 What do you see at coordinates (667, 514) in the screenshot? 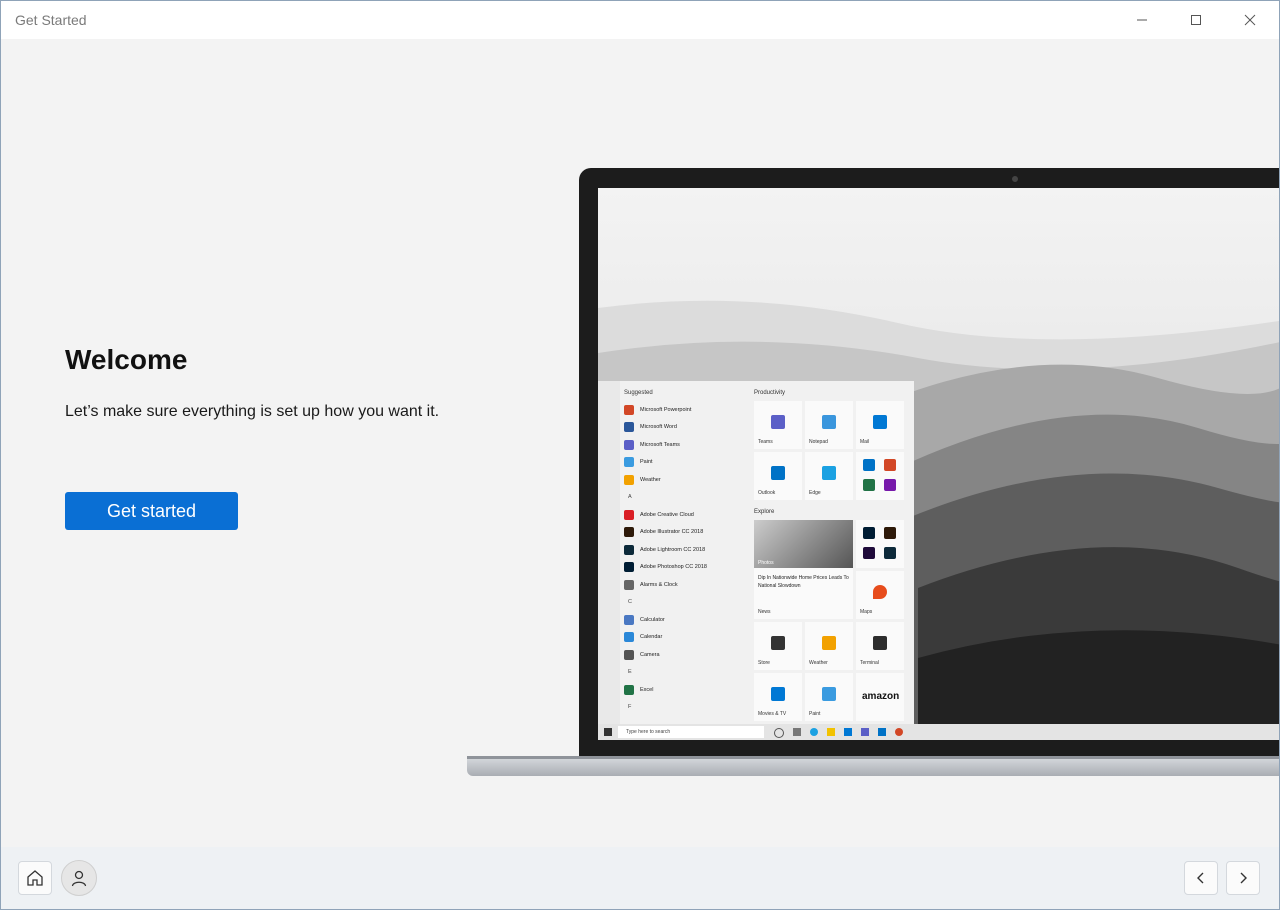
I see `app-label: Adobe Creative Cloud` at bounding box center [667, 514].